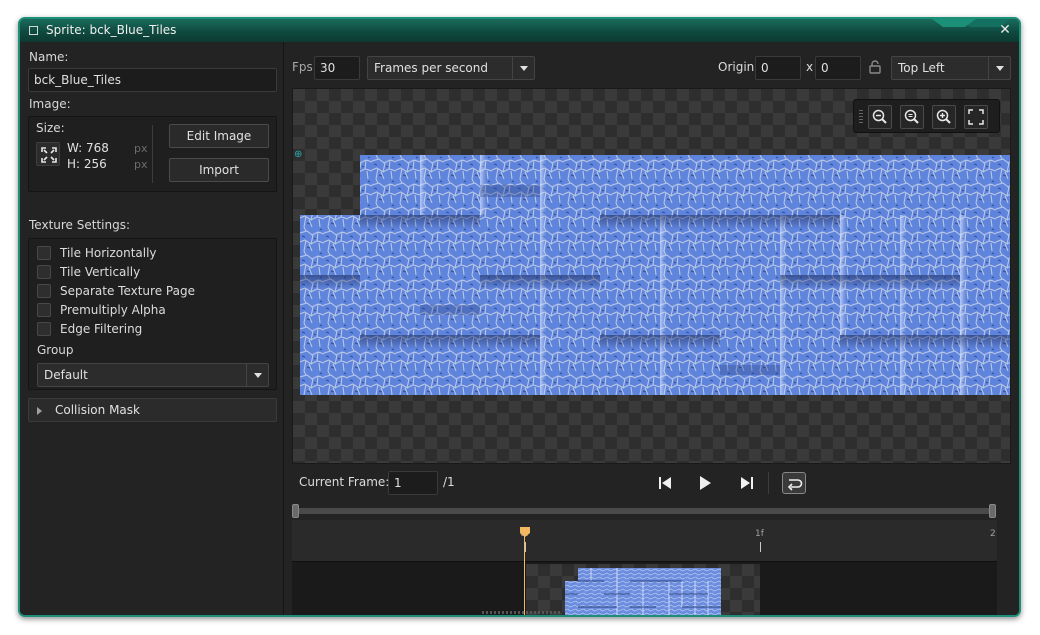 The image size is (1040, 635). I want to click on playback-bar: Current Frame: 1 /1, so click(651, 483).